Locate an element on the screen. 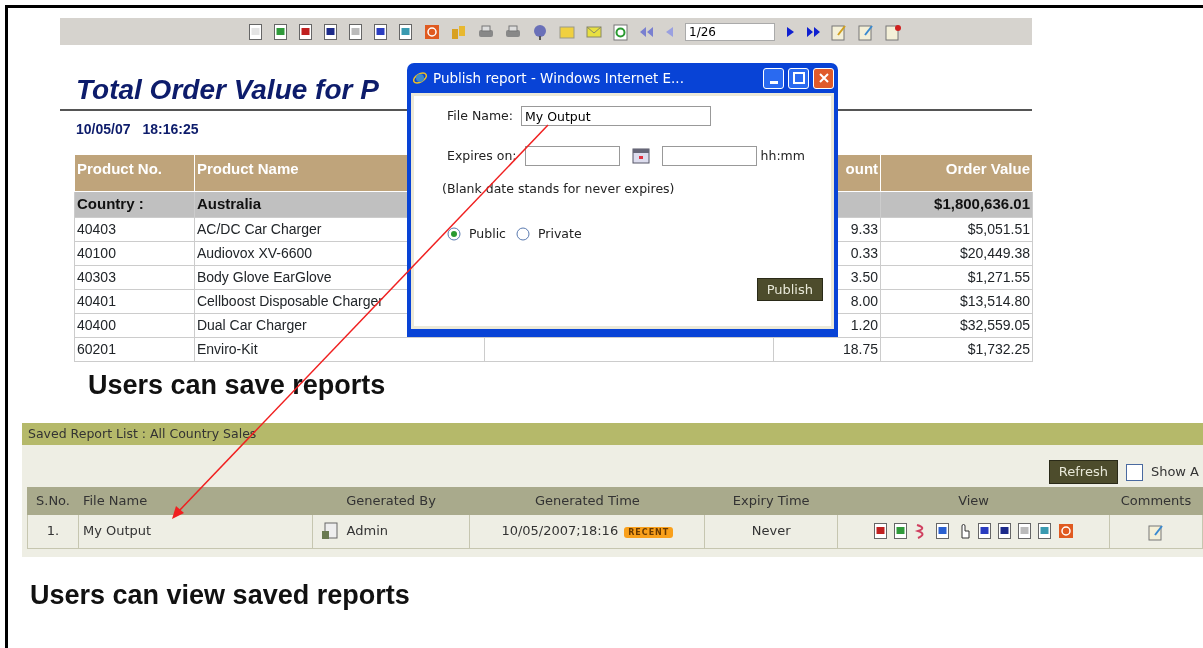 The width and height of the screenshot is (1203, 648). maximize-button is located at coordinates (798, 78).